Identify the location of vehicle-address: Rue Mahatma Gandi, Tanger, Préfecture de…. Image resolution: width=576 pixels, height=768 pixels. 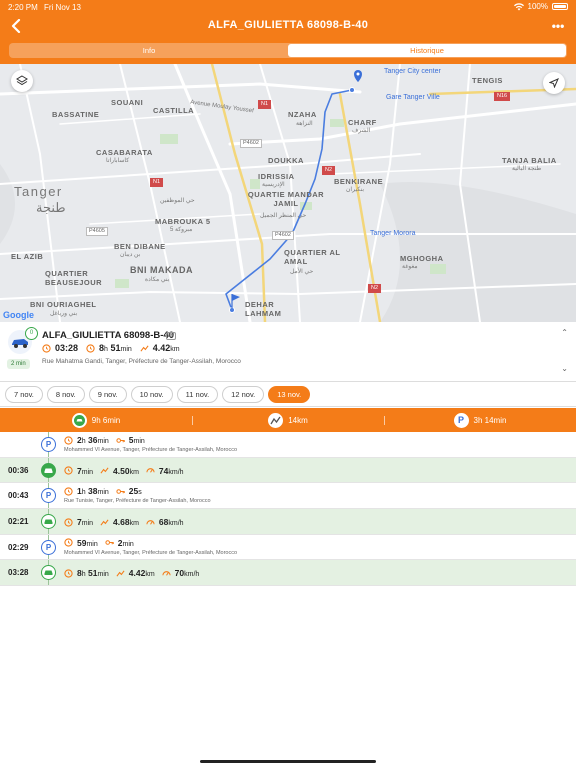
(141, 361).